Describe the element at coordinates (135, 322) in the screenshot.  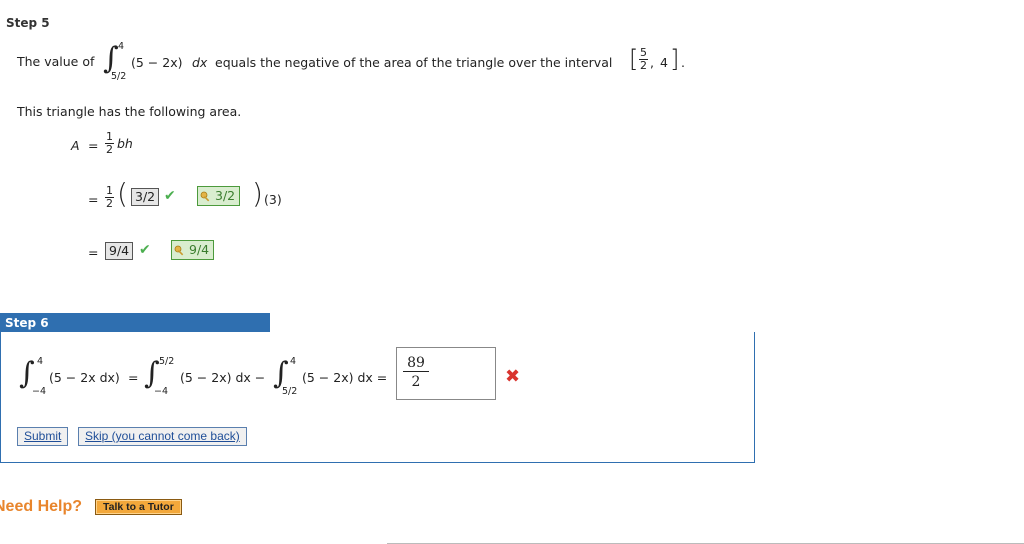
I see `step6-title-bar: Step 6` at that location.